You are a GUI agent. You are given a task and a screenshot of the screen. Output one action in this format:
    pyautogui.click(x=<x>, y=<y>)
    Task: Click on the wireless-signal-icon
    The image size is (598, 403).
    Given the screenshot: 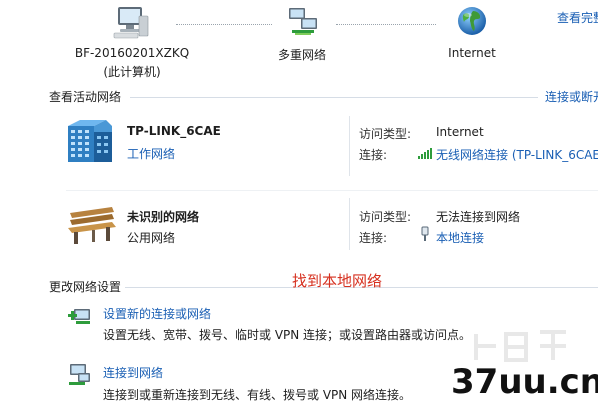 What is the action you would take?
    pyautogui.click(x=425, y=153)
    